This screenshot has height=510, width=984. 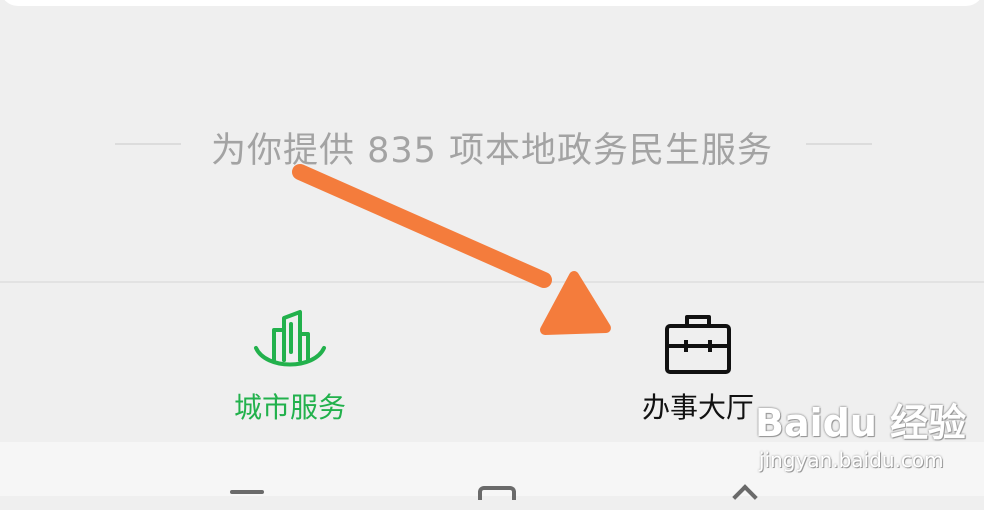 I want to click on baidu-jingyan-watermark: Baidu 经验 jingyan.baidu.com, so click(x=865, y=434).